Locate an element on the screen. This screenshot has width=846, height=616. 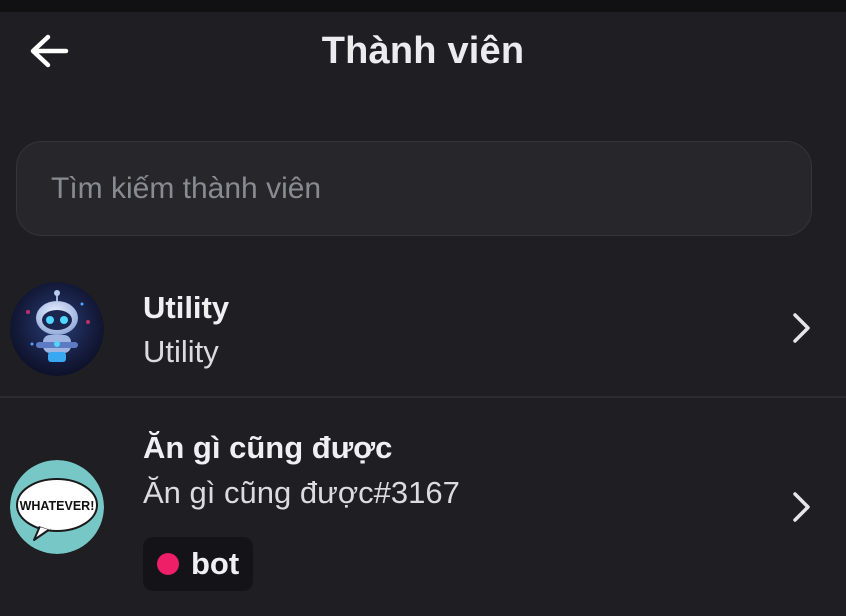
bot-badge-label: bot is located at coordinates (215, 563).